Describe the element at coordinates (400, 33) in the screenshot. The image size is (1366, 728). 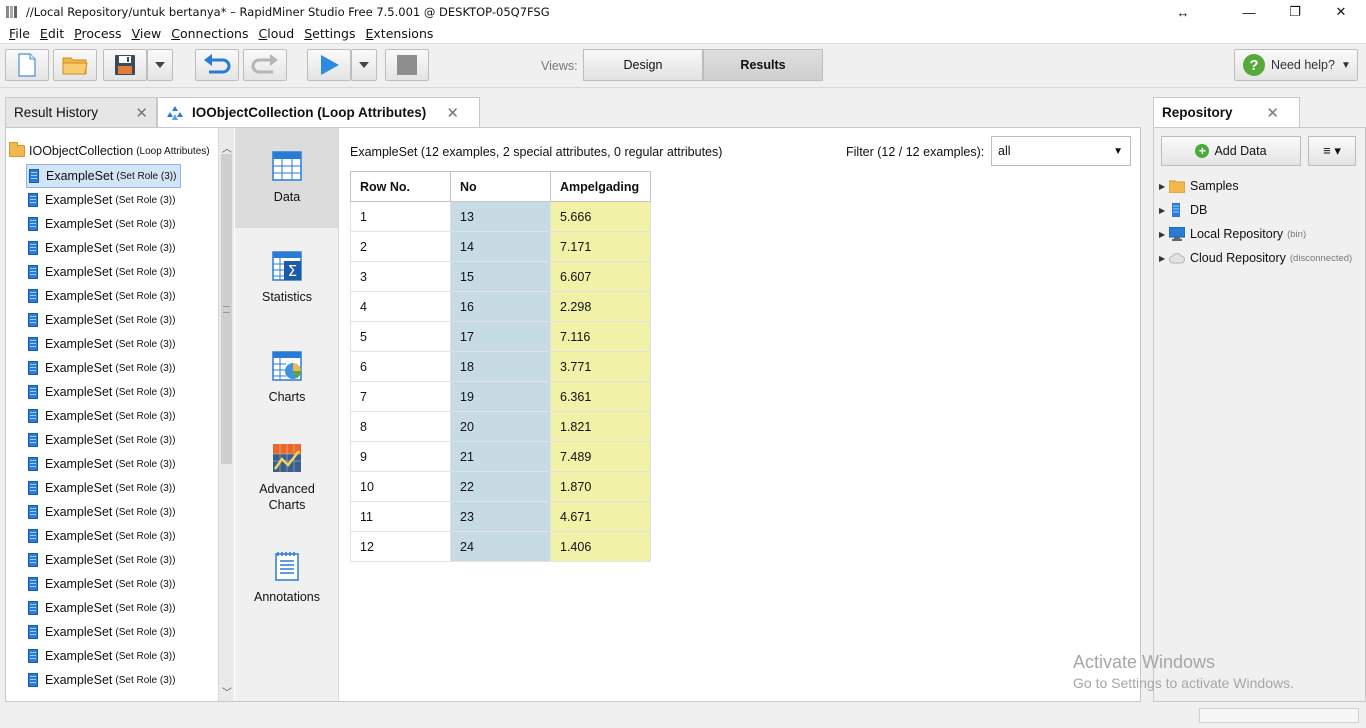
I see `menu-extensions: Extensions` at that location.